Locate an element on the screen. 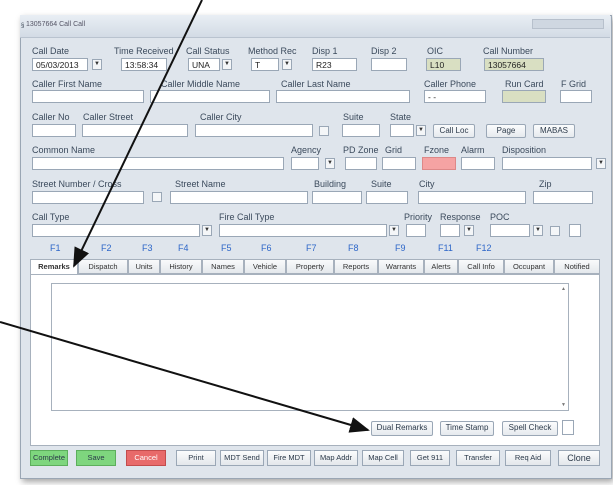  call-status-field: UNA is located at coordinates (204, 64).